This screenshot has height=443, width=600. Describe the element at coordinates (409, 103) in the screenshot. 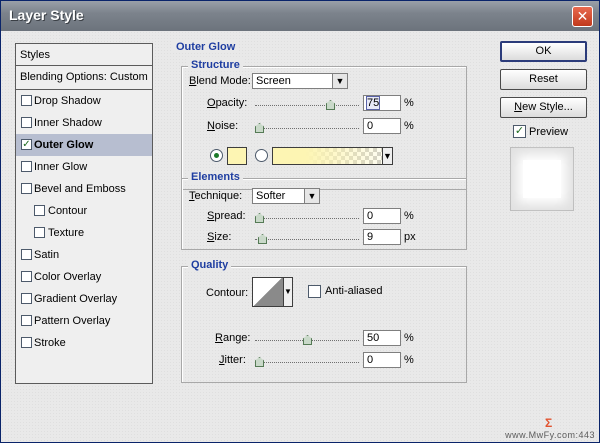

I see `opacity-unit: %` at that location.